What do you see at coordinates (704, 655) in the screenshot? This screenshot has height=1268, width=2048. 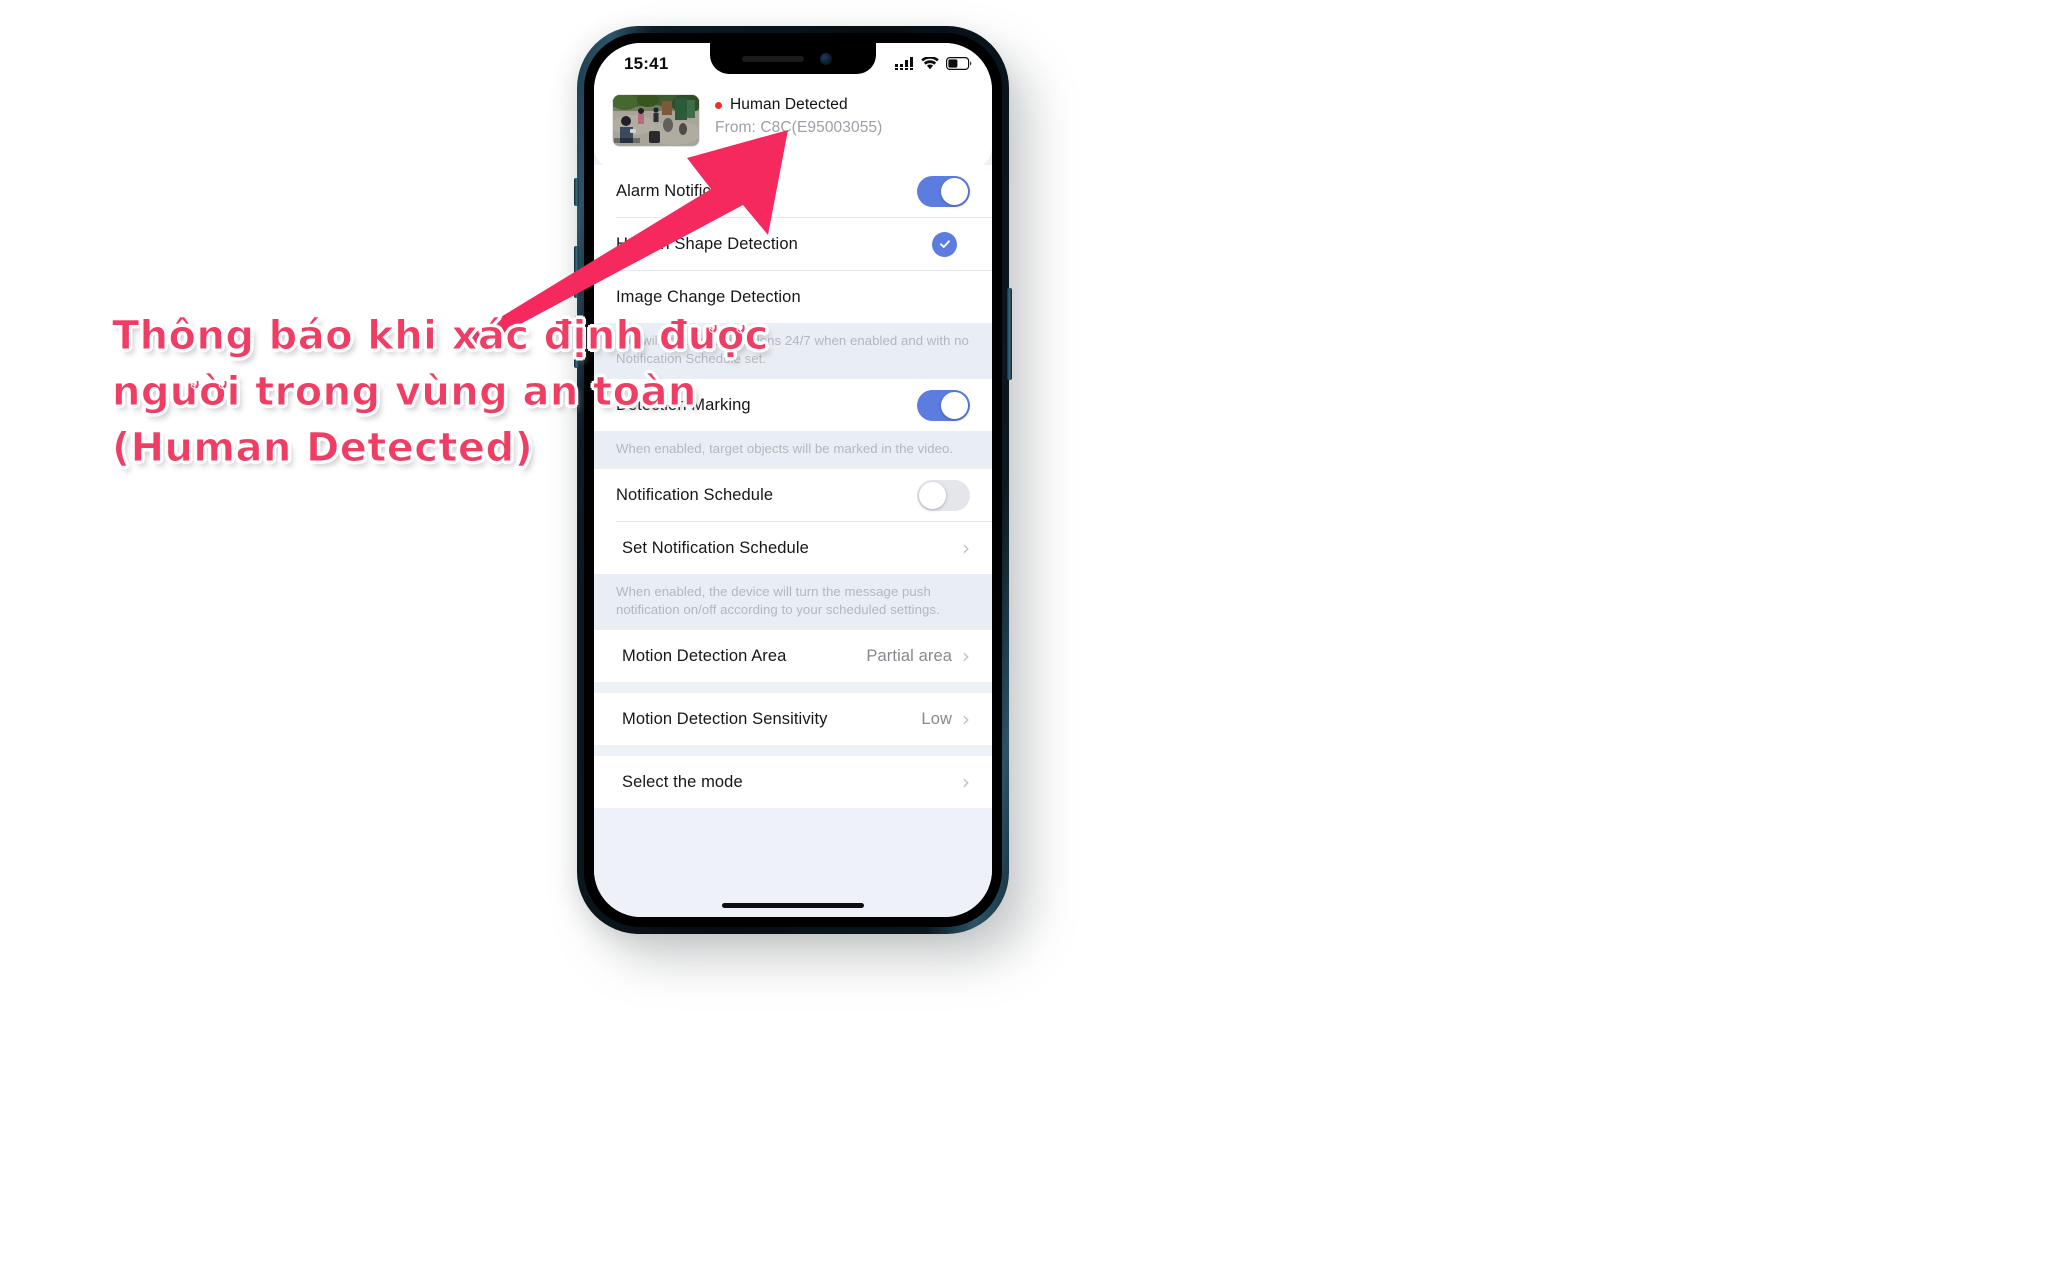 I see `settings-row-label: Motion Detection Area` at bounding box center [704, 655].